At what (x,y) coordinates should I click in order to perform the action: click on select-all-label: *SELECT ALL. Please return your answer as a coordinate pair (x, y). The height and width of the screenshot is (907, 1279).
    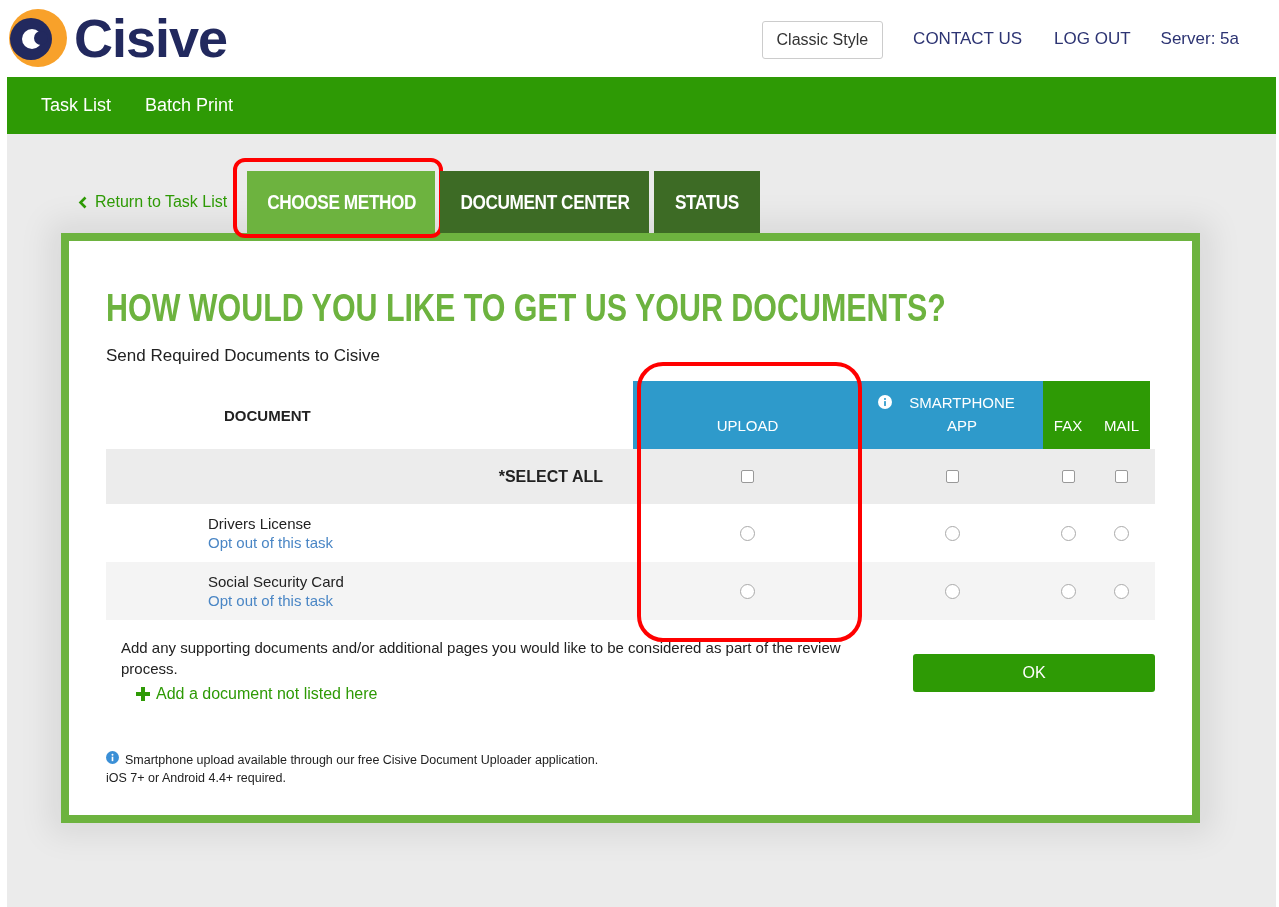
    Looking at the image, I should click on (550, 476).